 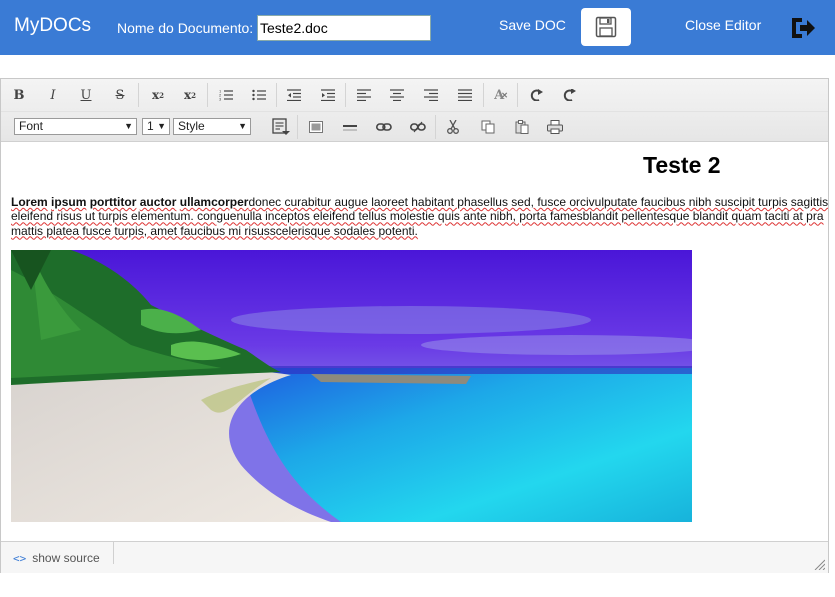 I want to click on show-source-button: <> show source, so click(x=56, y=558).